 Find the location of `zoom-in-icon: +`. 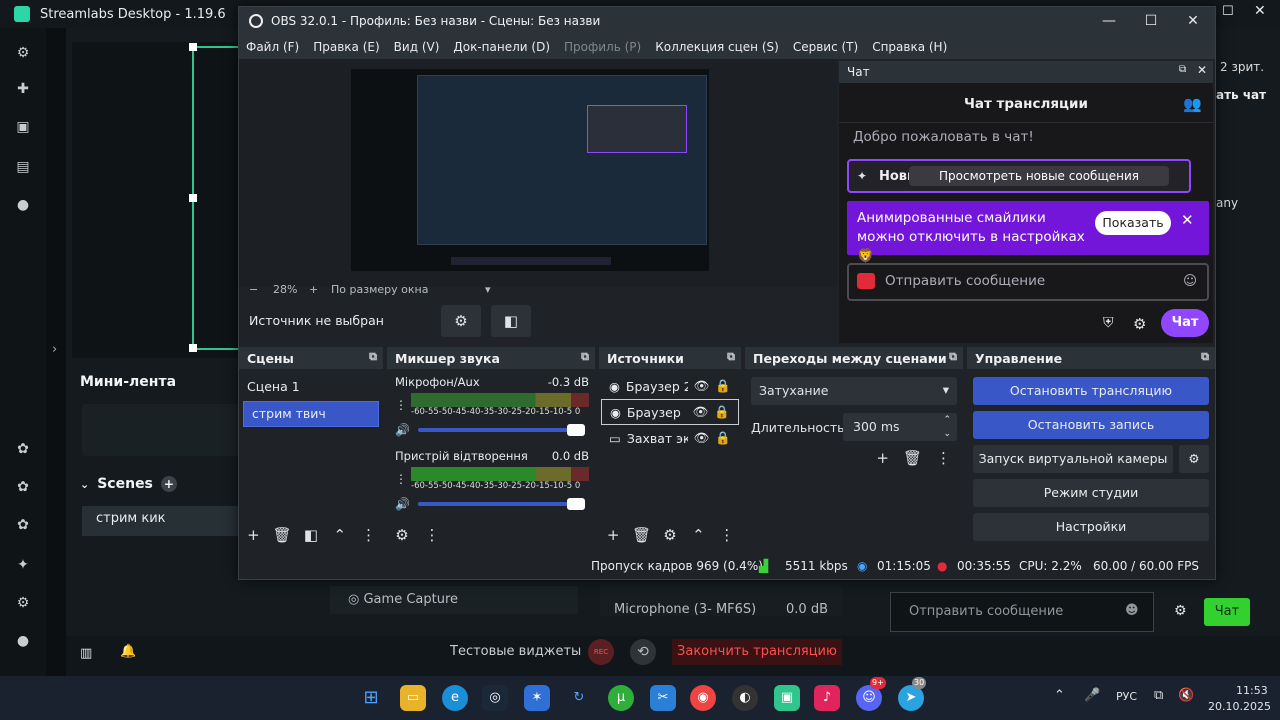

zoom-in-icon: + is located at coordinates (313, 289).